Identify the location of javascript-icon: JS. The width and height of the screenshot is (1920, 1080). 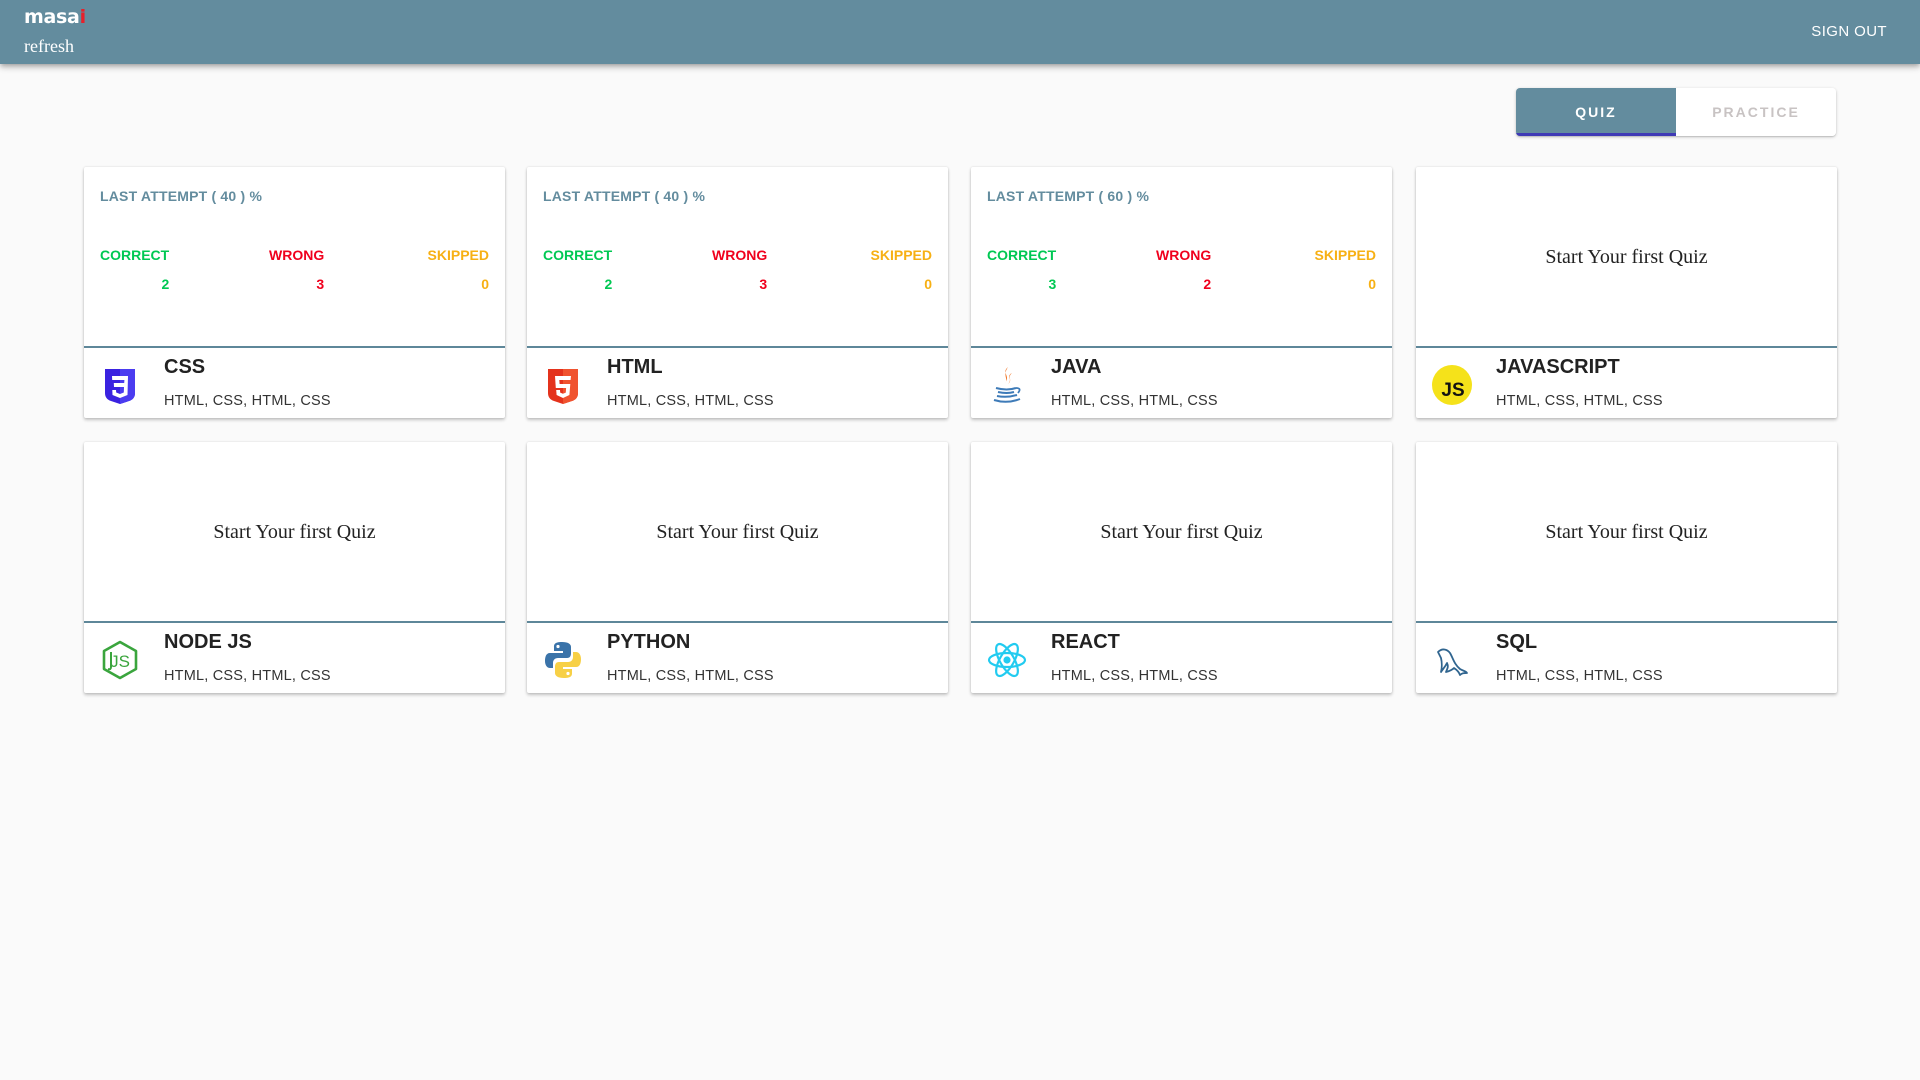
(1452, 385).